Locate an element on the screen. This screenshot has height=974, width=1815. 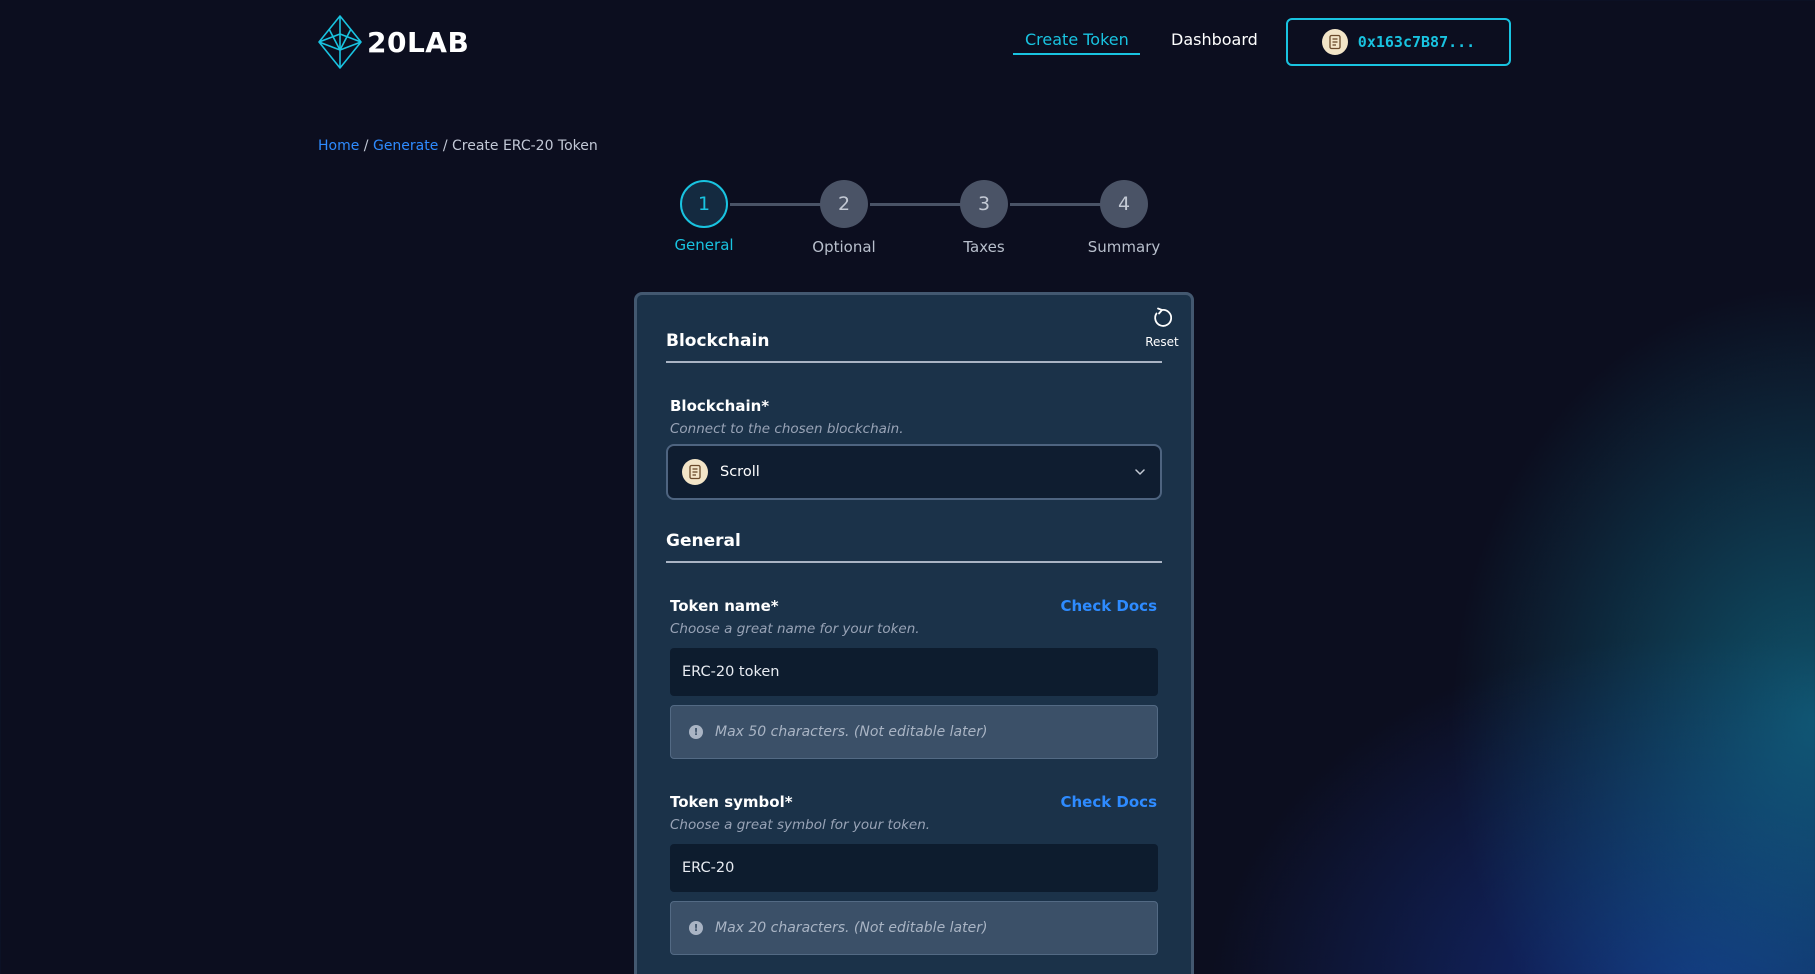
step-summary: 4 Summary is located at coordinates (1124, 218).